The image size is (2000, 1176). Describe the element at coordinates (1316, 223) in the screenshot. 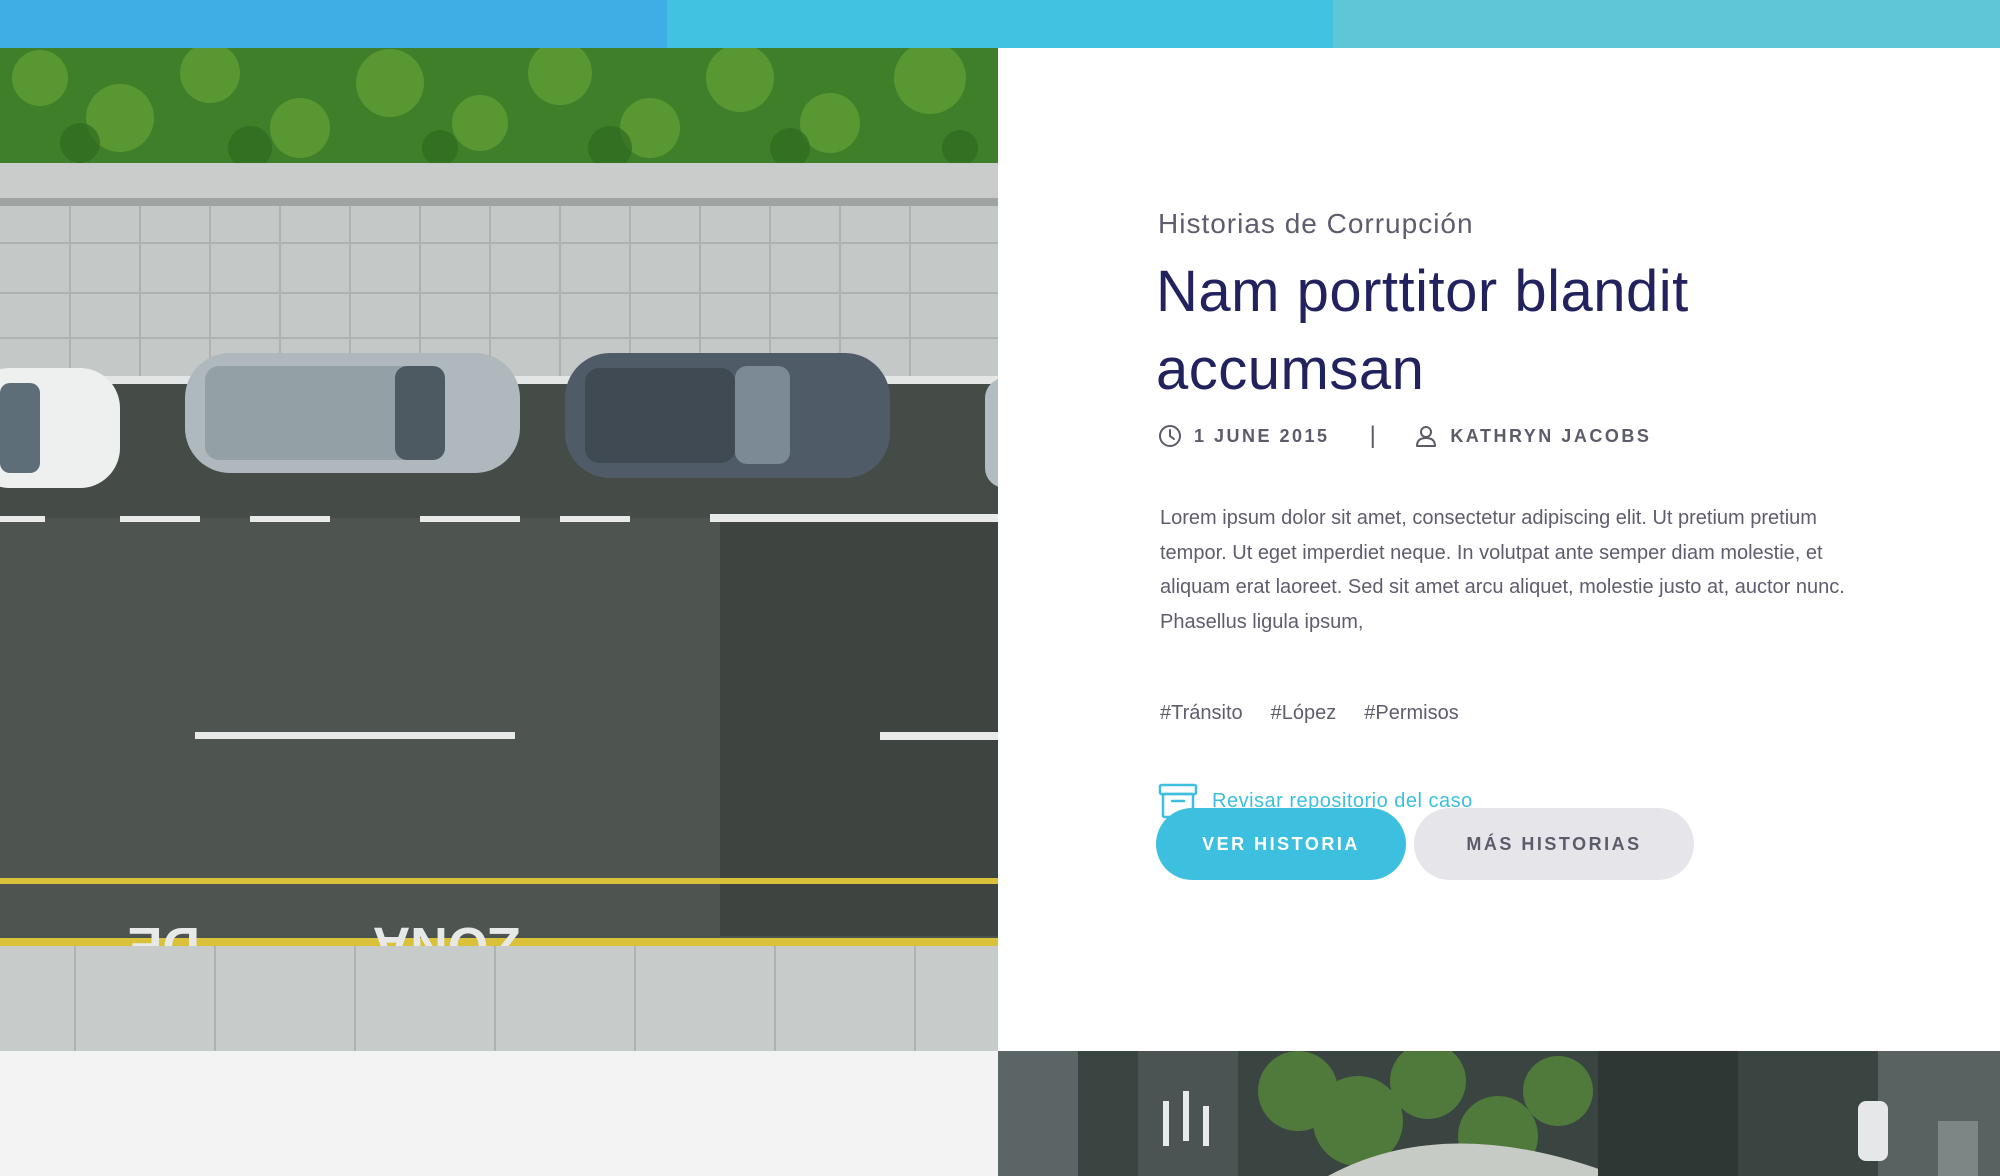

I see `article-category: Historias de Corrupción` at that location.